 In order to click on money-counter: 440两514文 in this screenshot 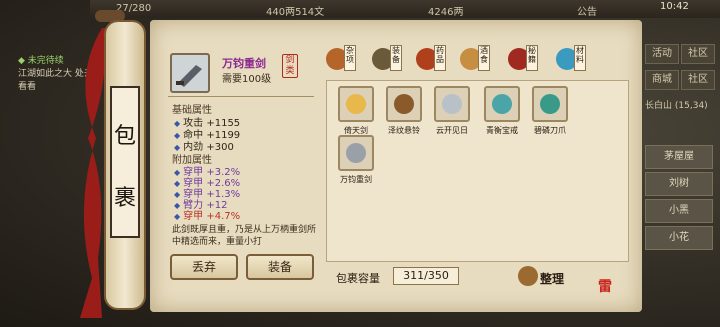, I will do `click(295, 12)`.